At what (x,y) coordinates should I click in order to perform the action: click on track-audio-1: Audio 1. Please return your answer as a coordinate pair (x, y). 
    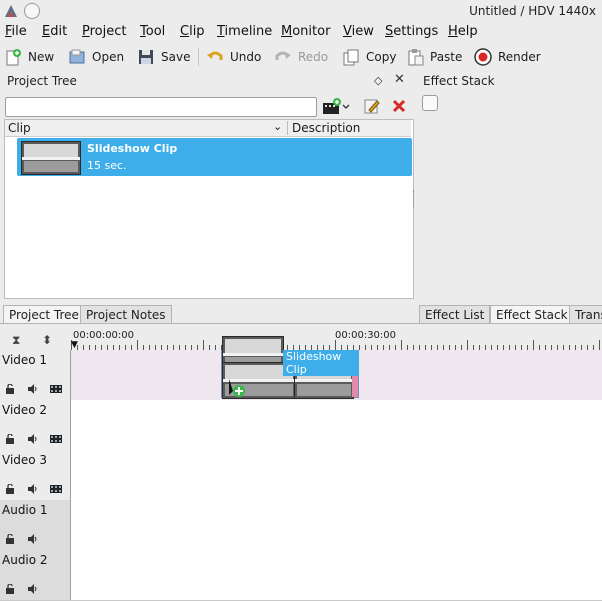
    Looking at the image, I should click on (301, 525).